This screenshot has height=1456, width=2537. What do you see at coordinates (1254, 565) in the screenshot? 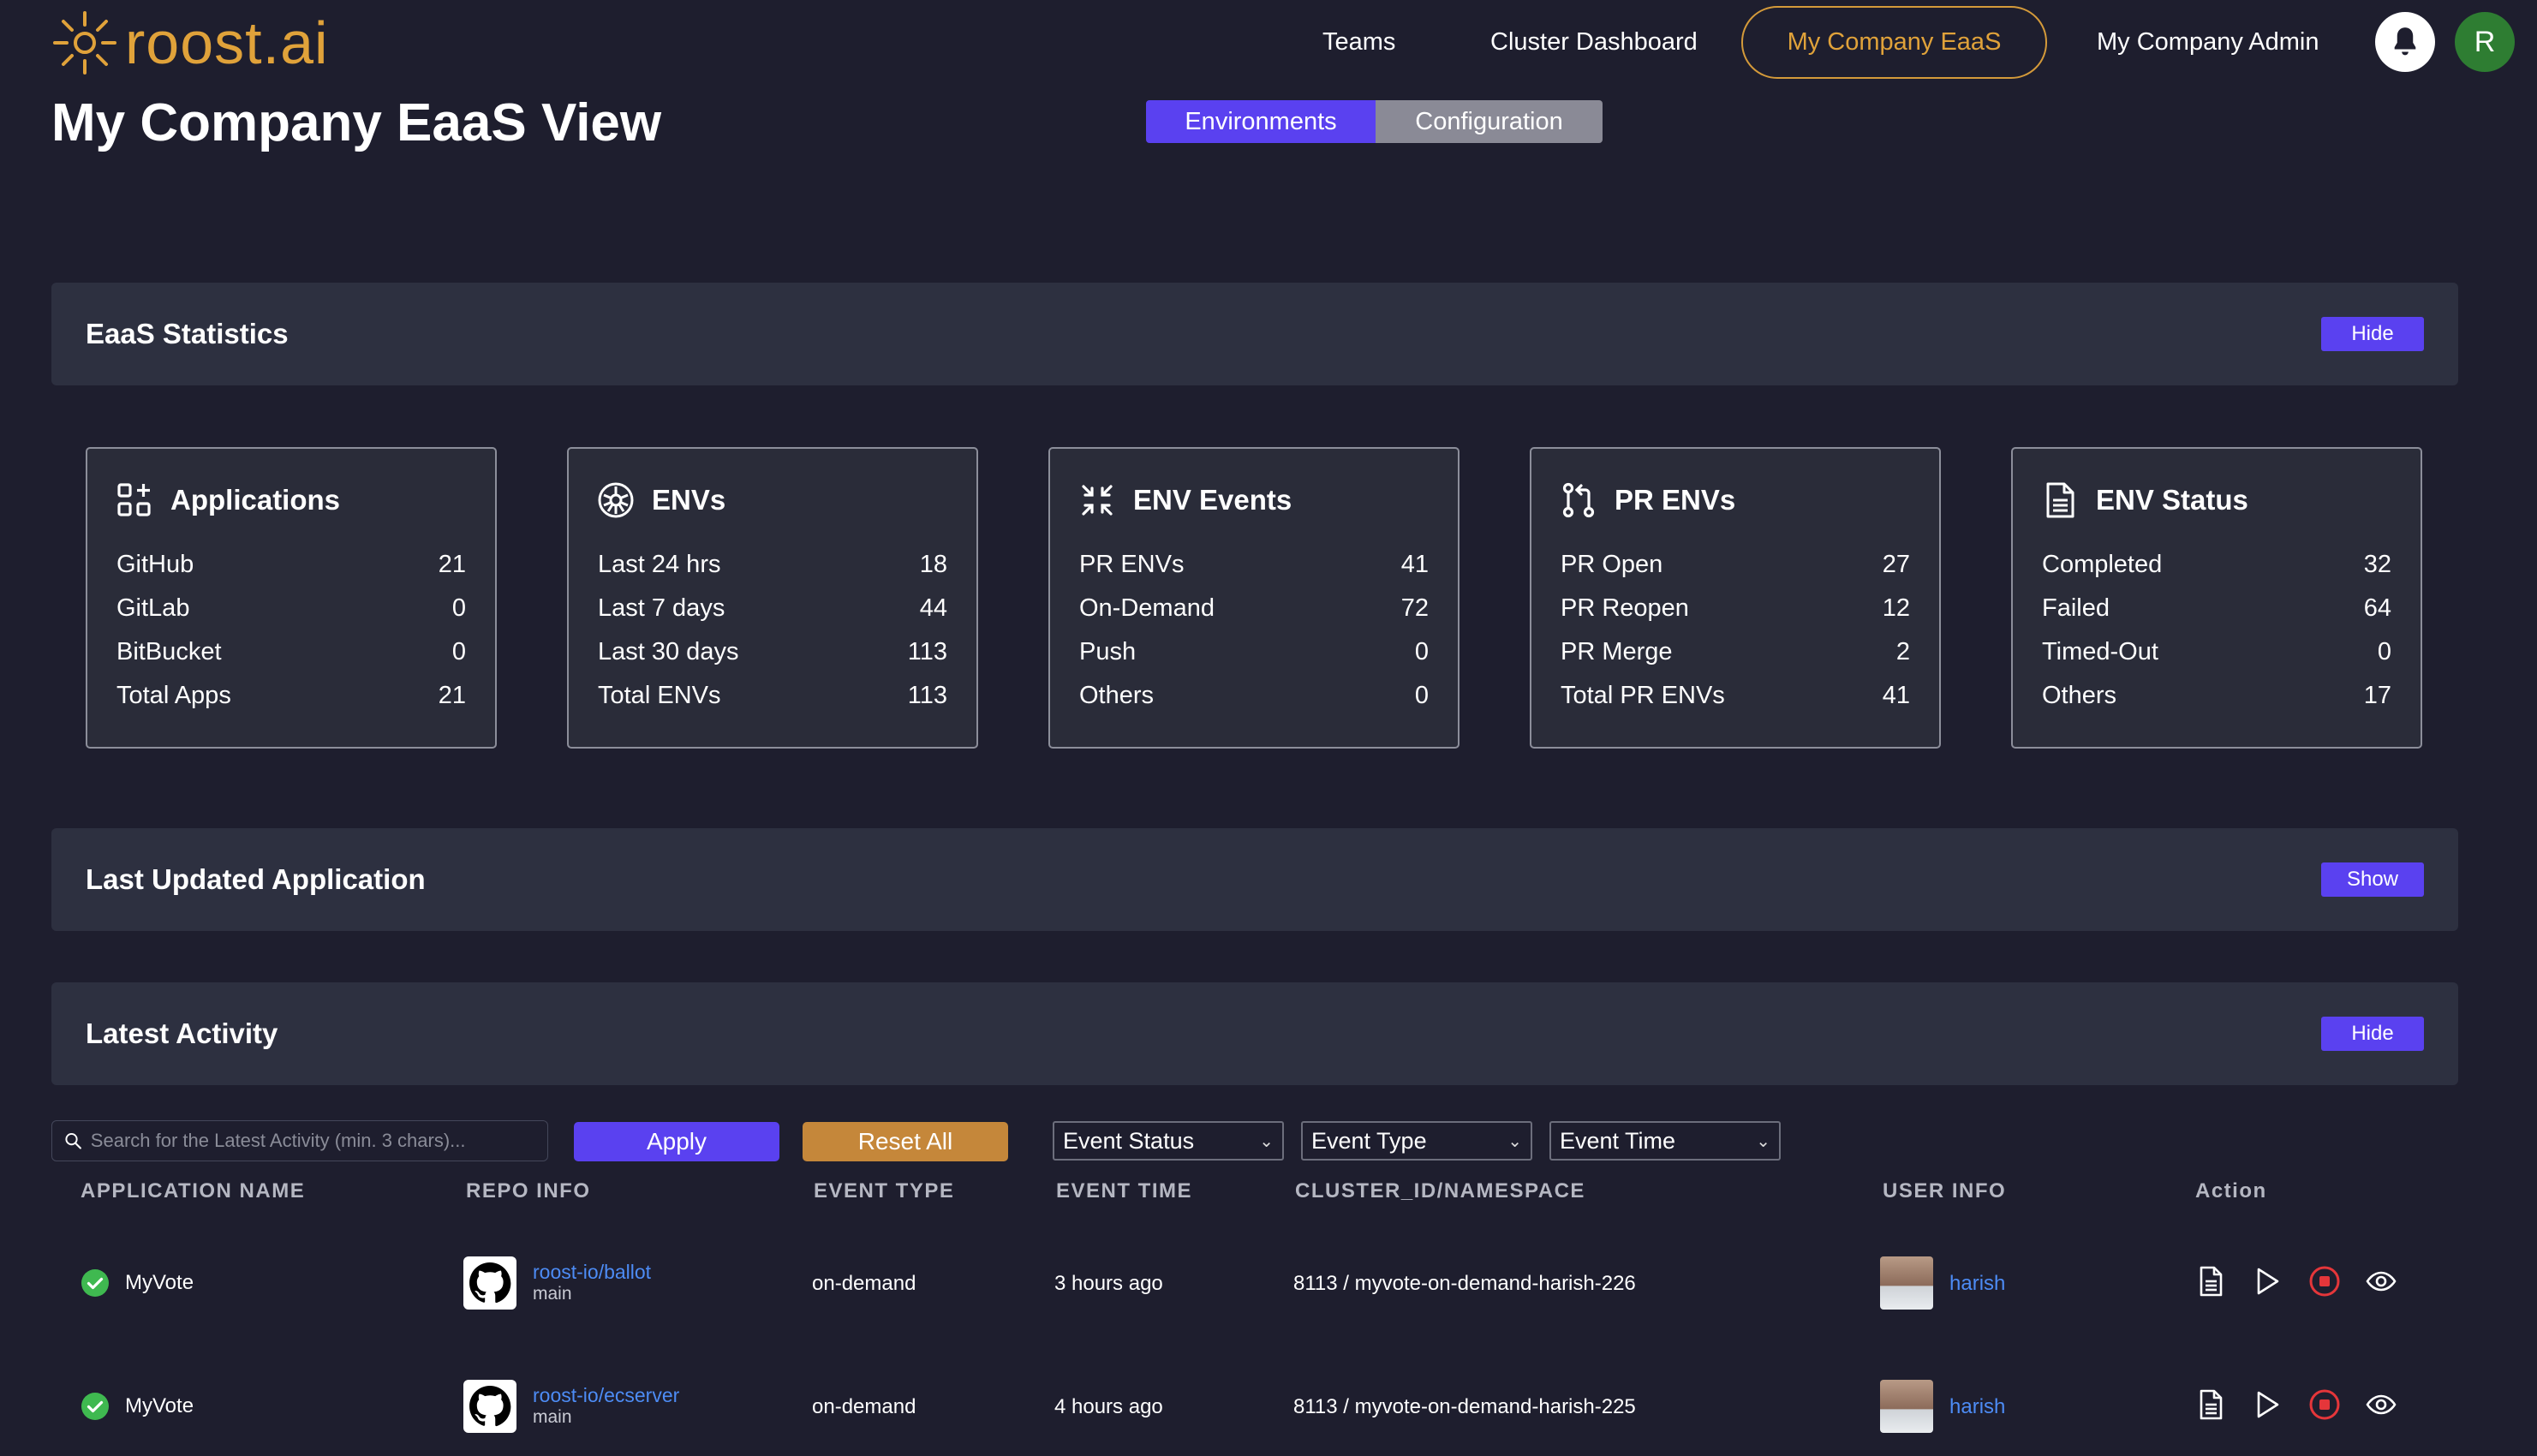
I see `stat-row: PR ENVs 41` at bounding box center [1254, 565].